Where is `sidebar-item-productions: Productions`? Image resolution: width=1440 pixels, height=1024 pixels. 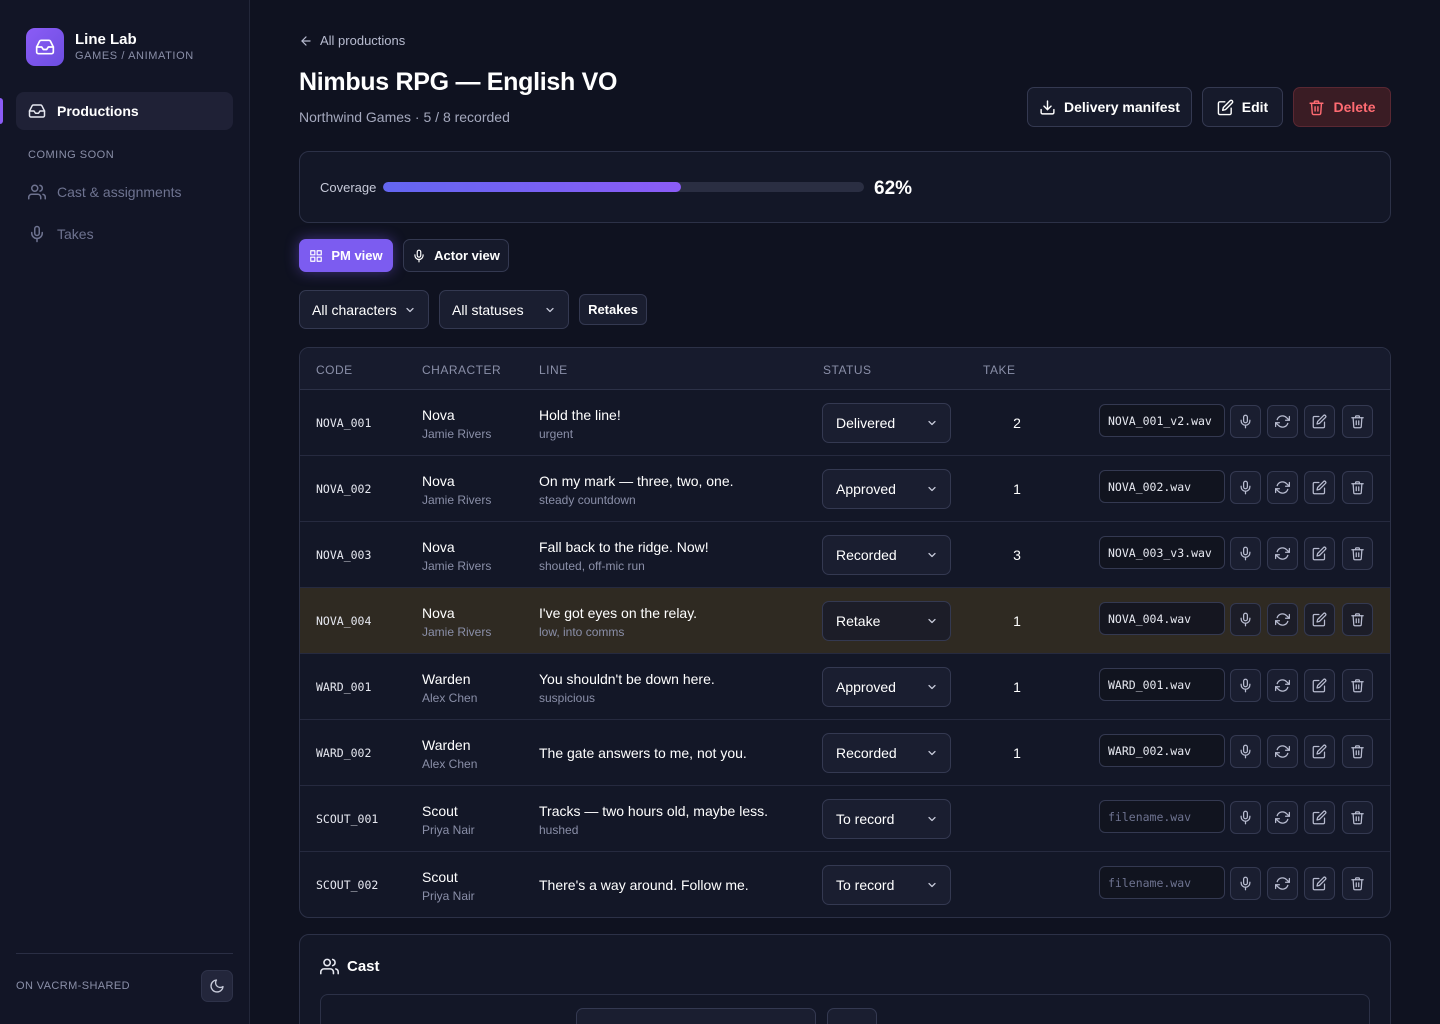
sidebar-item-productions: Productions is located at coordinates (124, 111).